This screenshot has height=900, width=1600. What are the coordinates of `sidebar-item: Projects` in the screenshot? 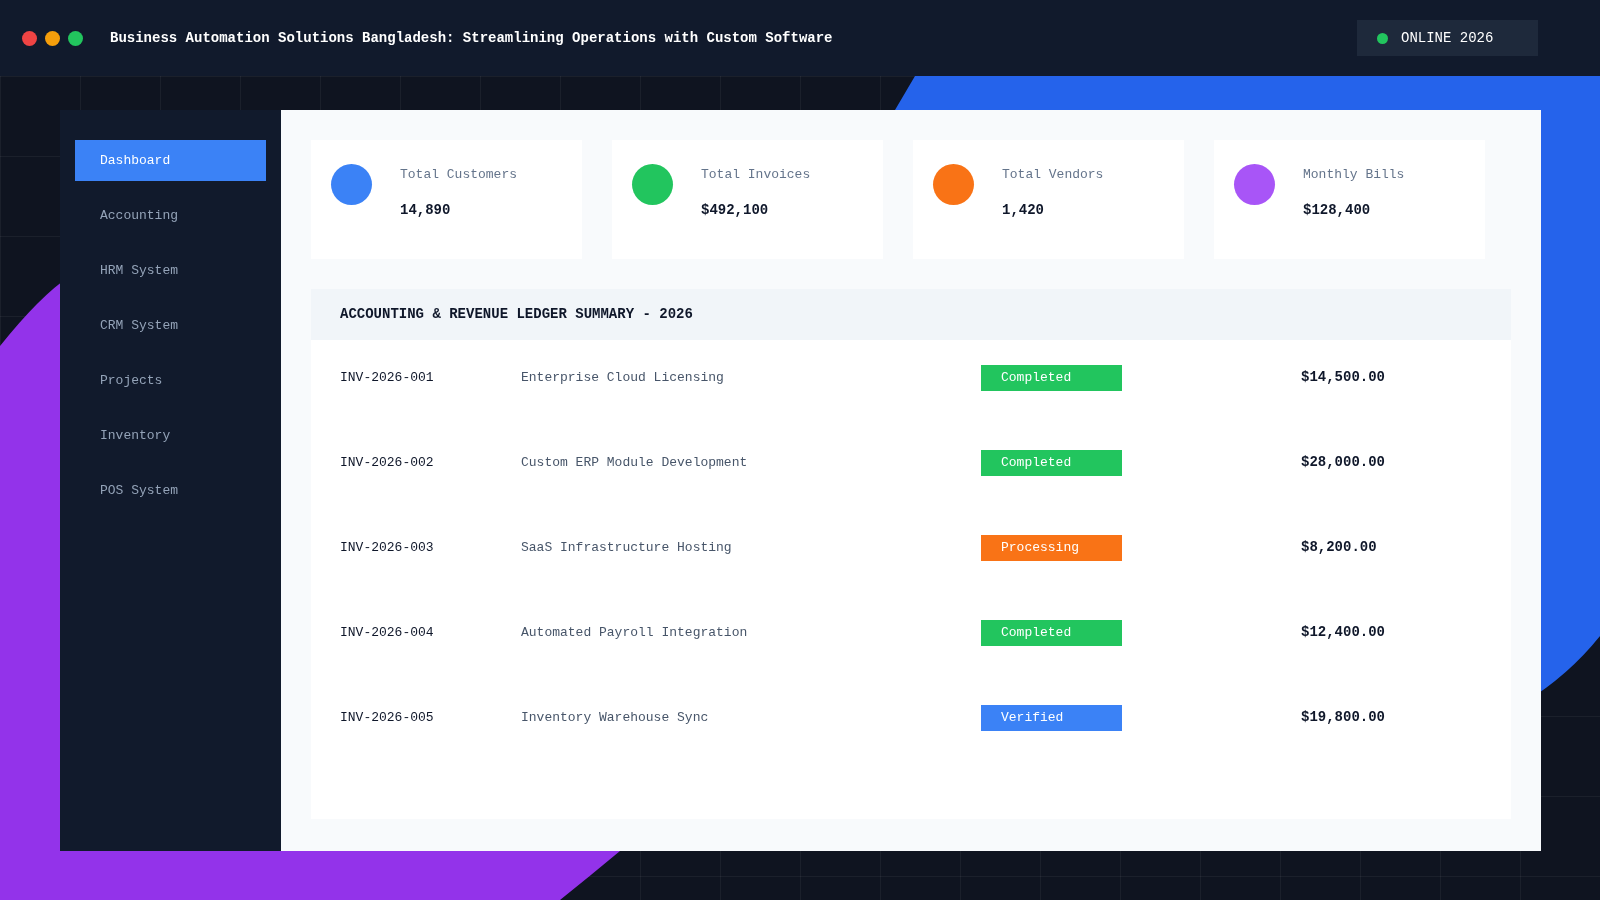 It's located at (170, 380).